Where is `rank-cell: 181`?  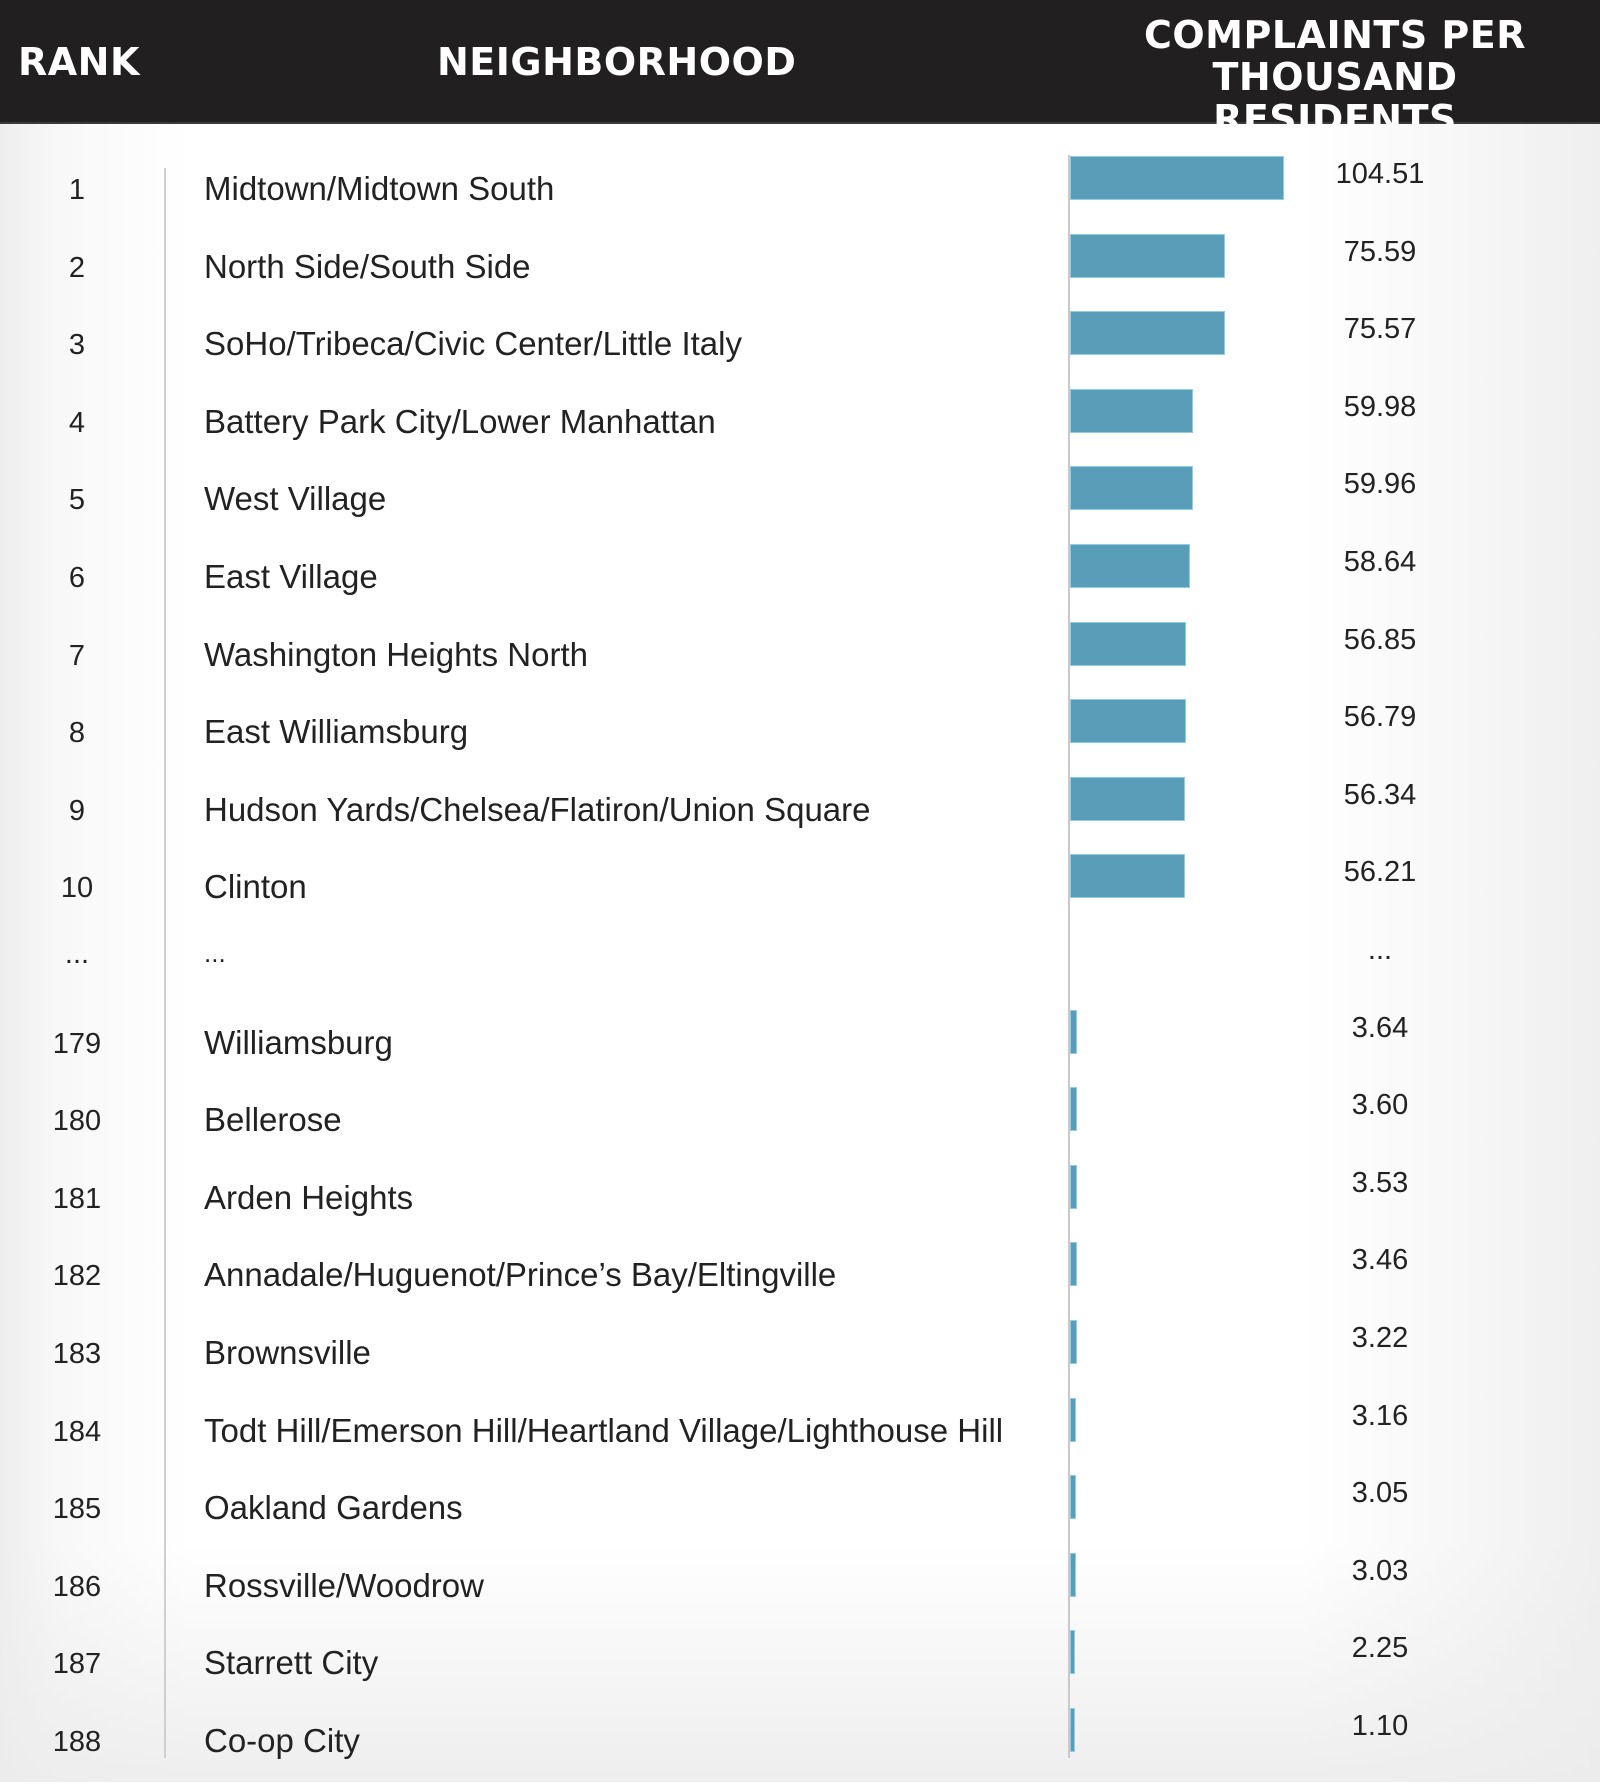 rank-cell: 181 is located at coordinates (77, 1198).